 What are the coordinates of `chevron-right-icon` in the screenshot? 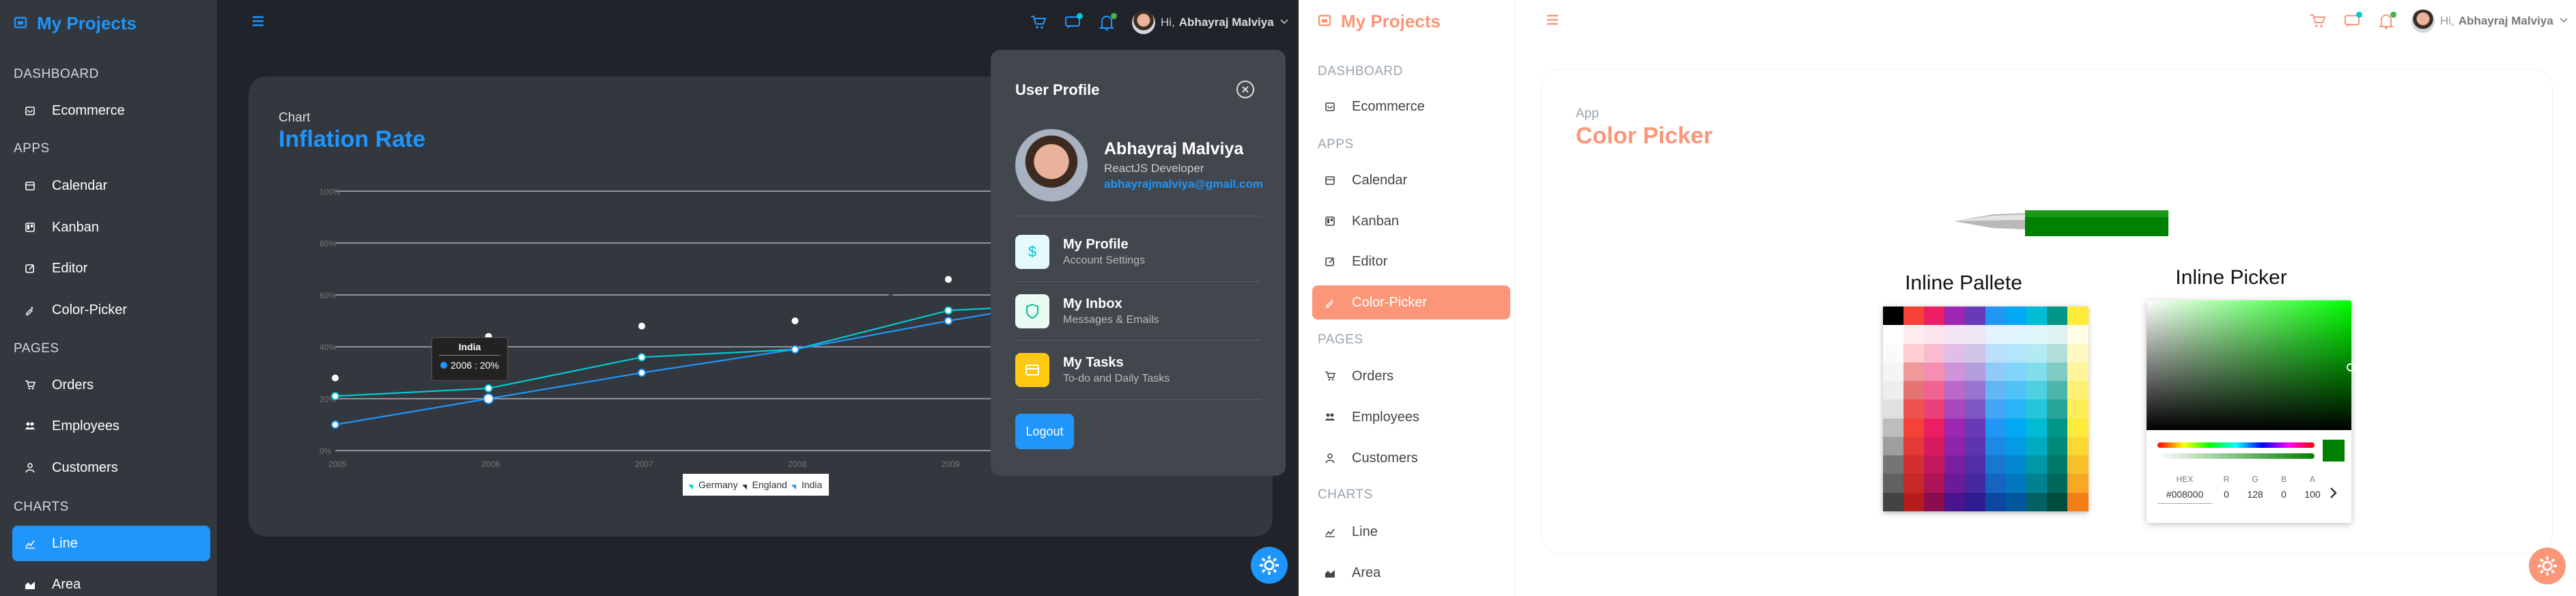 It's located at (2335, 493).